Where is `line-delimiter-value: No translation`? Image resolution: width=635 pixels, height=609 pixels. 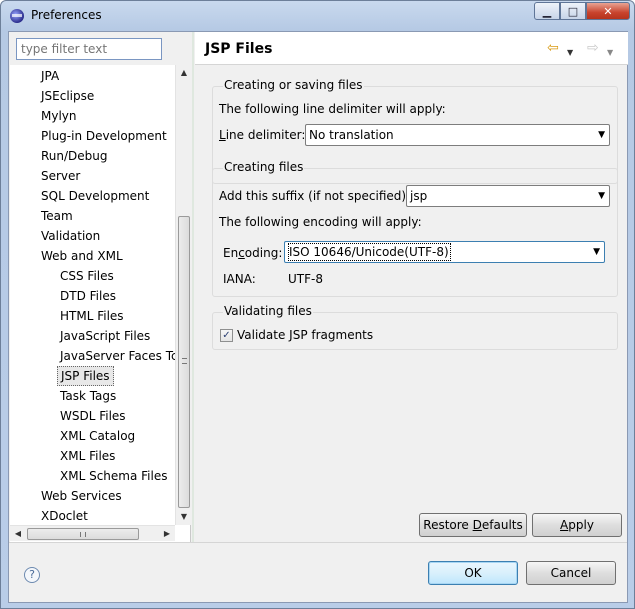
line-delimiter-value: No translation is located at coordinates (351, 135).